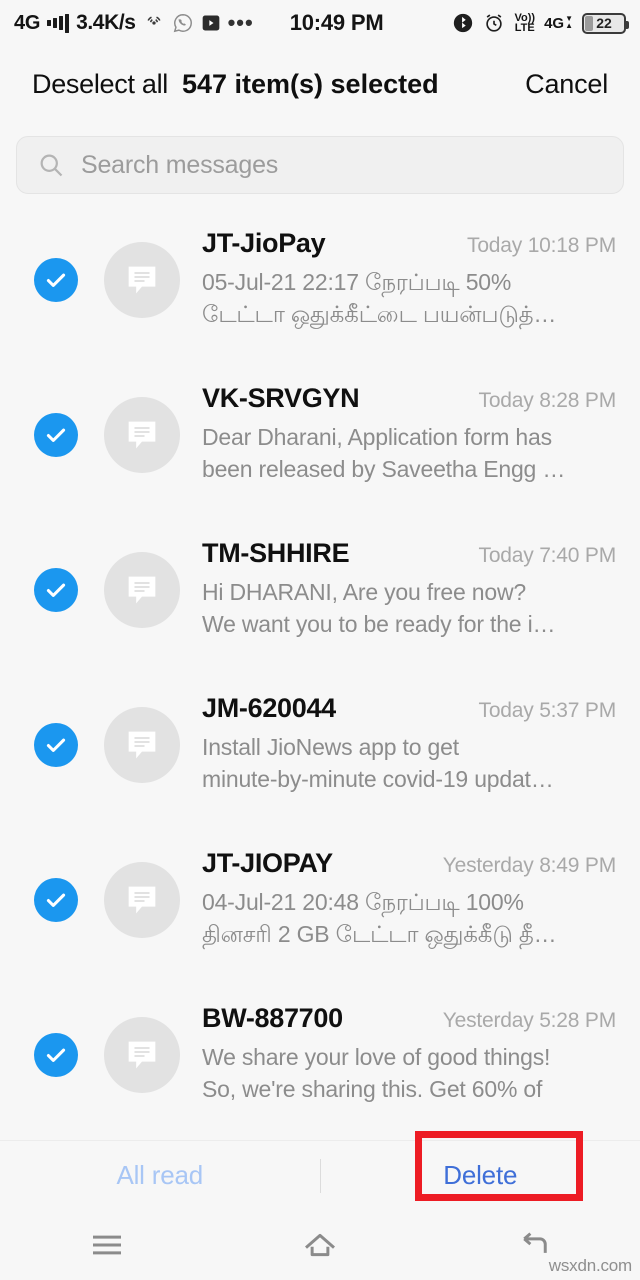 Image resolution: width=640 pixels, height=1280 pixels. I want to click on cancel-button: Cancel, so click(566, 84).